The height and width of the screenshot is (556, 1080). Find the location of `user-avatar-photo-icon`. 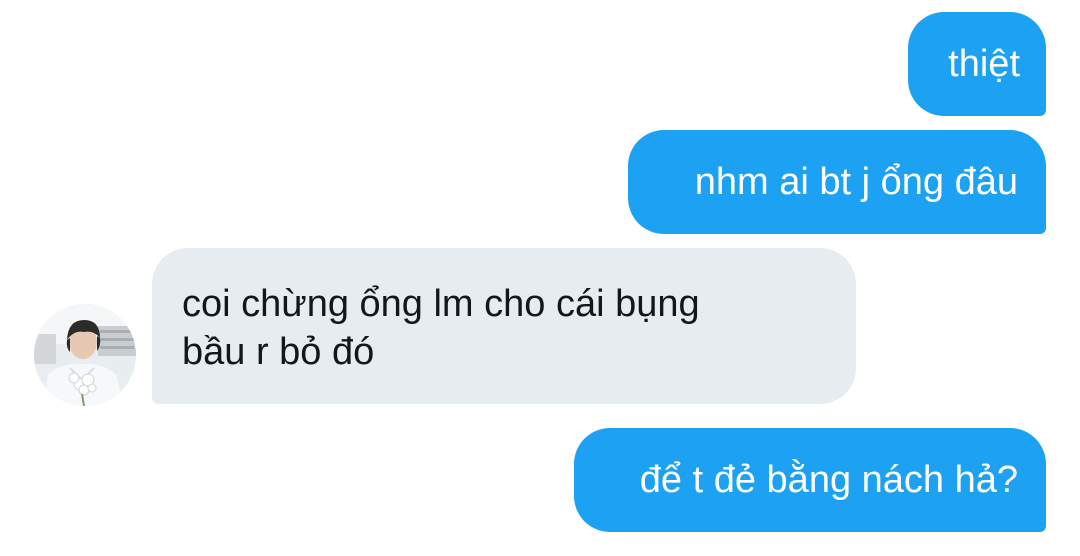

user-avatar-photo-icon is located at coordinates (85, 355).